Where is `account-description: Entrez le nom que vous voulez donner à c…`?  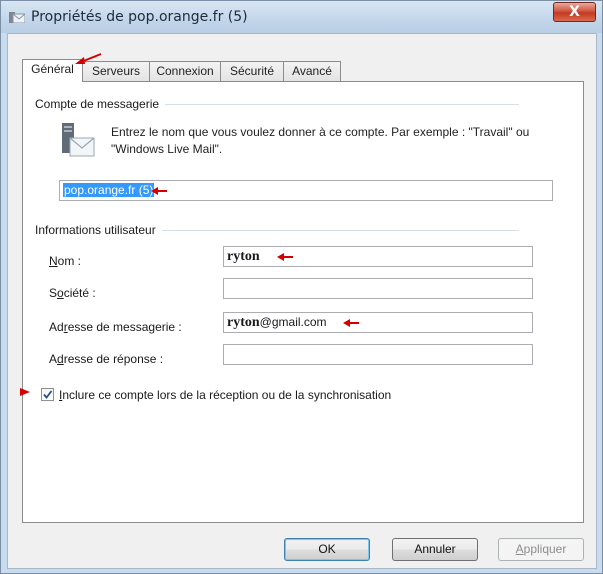
account-description: Entrez le nom que vous voulez donner à c… is located at coordinates (320, 140).